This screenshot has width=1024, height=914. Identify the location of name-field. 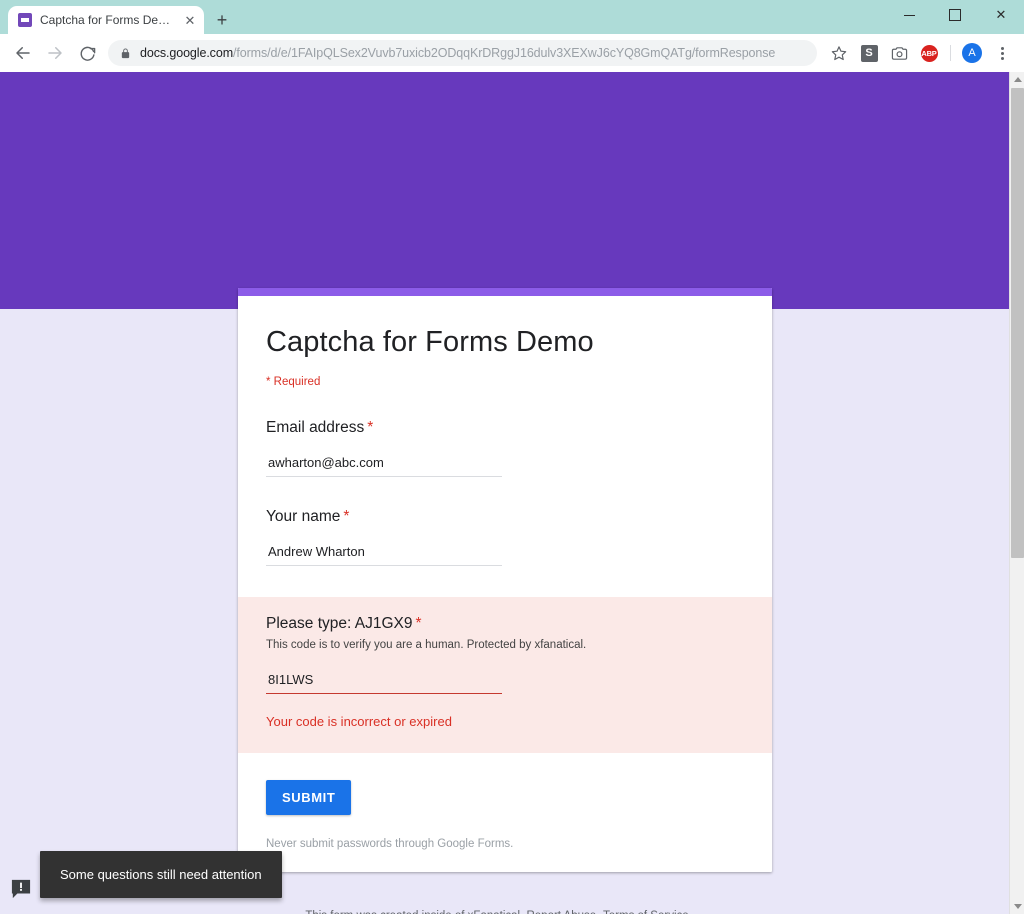
(384, 555).